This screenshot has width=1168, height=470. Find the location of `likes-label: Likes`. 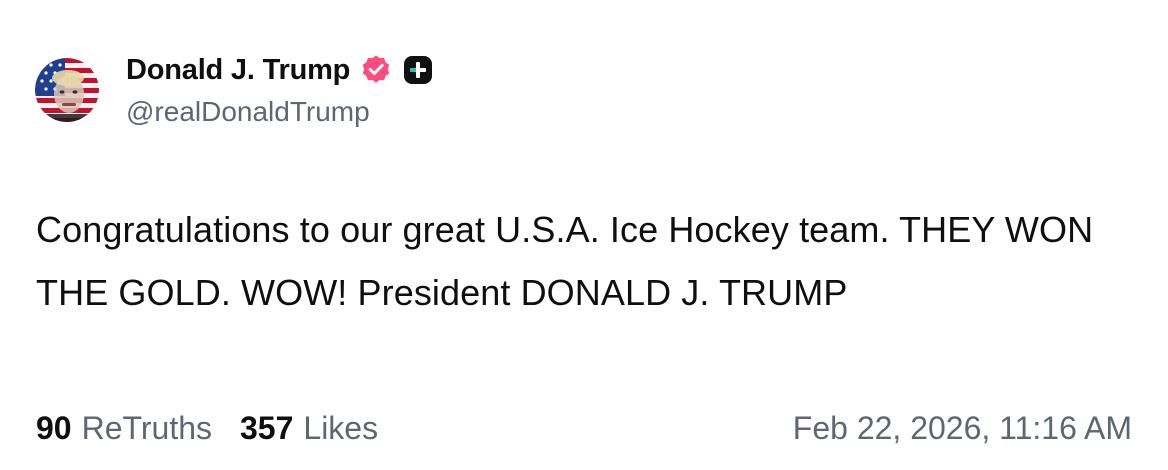

likes-label: Likes is located at coordinates (341, 427).